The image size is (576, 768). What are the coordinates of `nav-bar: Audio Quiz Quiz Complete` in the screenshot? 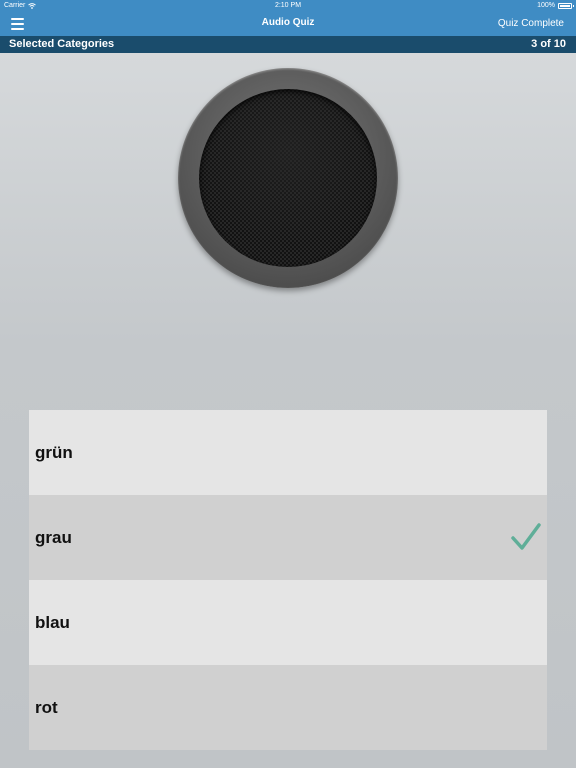 It's located at (288, 24).